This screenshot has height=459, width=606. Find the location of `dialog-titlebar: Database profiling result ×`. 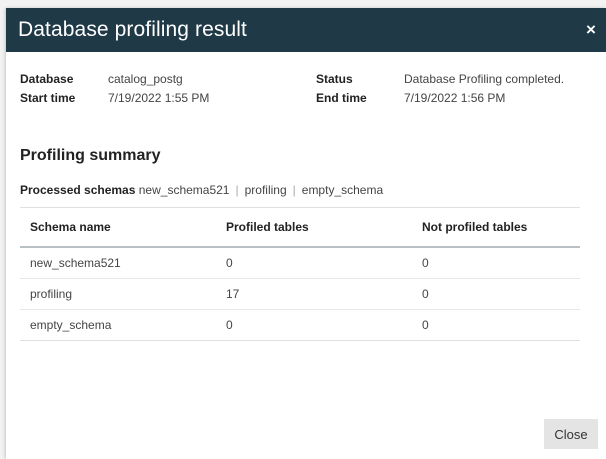

dialog-titlebar: Database profiling result × is located at coordinates (306, 30).